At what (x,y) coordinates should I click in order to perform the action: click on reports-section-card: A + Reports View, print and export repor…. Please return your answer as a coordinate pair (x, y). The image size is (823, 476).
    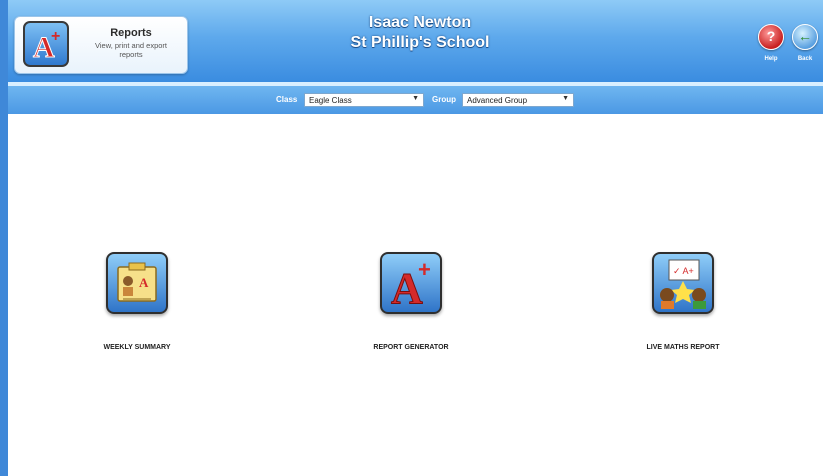
    Looking at the image, I should click on (101, 45).